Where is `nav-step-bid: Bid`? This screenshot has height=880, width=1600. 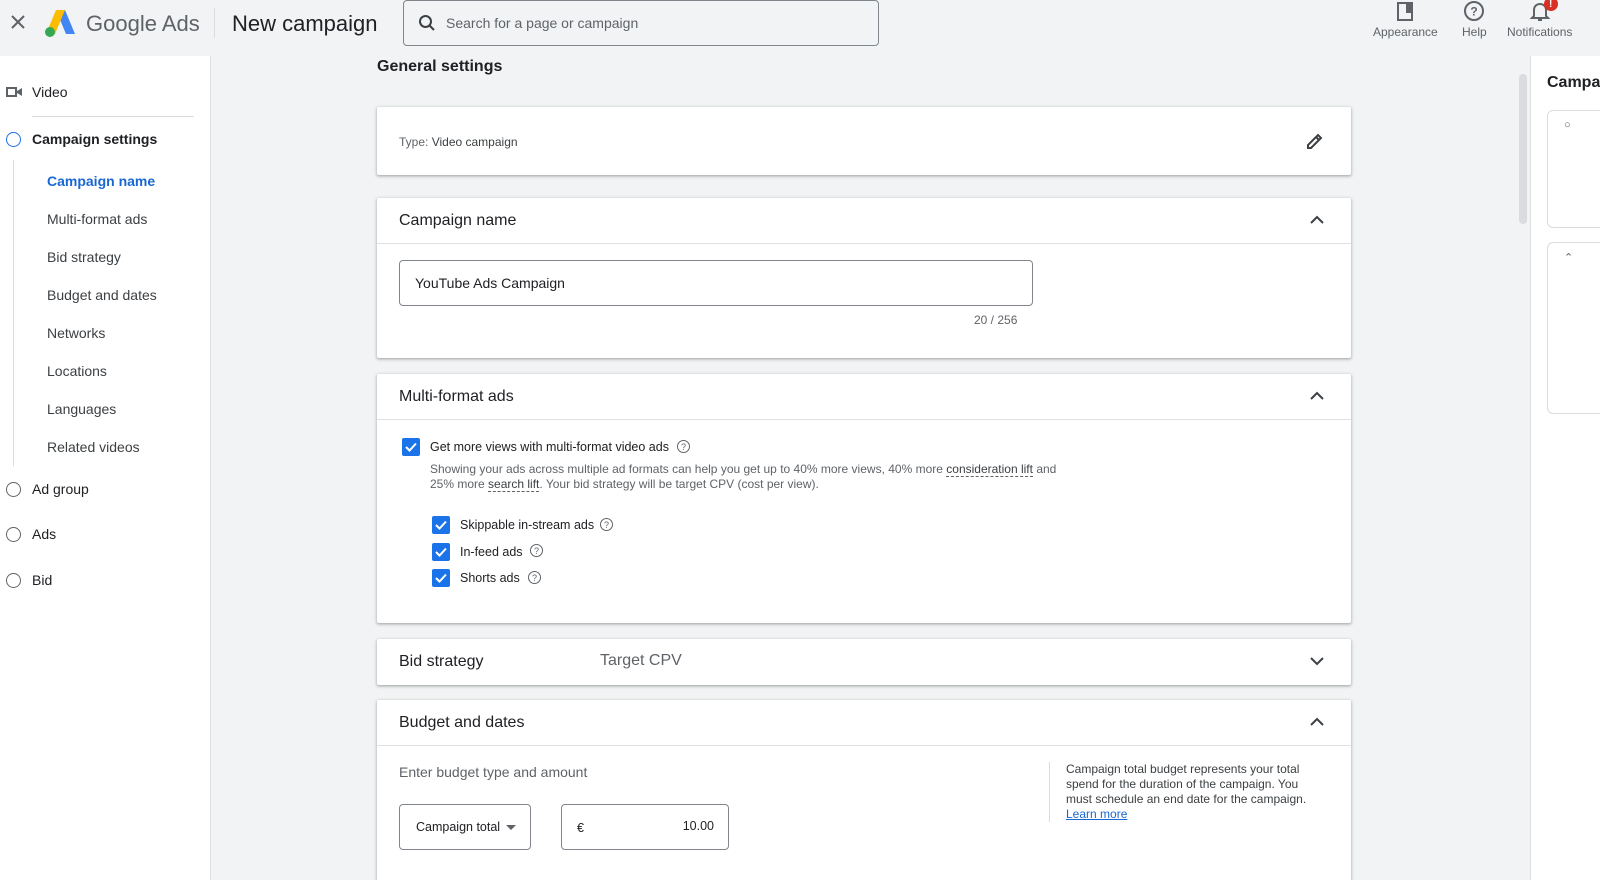 nav-step-bid: Bid is located at coordinates (26, 580).